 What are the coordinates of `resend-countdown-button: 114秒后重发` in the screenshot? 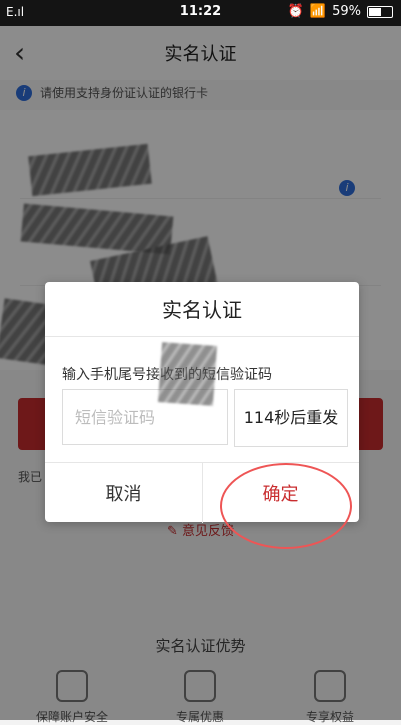 It's located at (291, 418).